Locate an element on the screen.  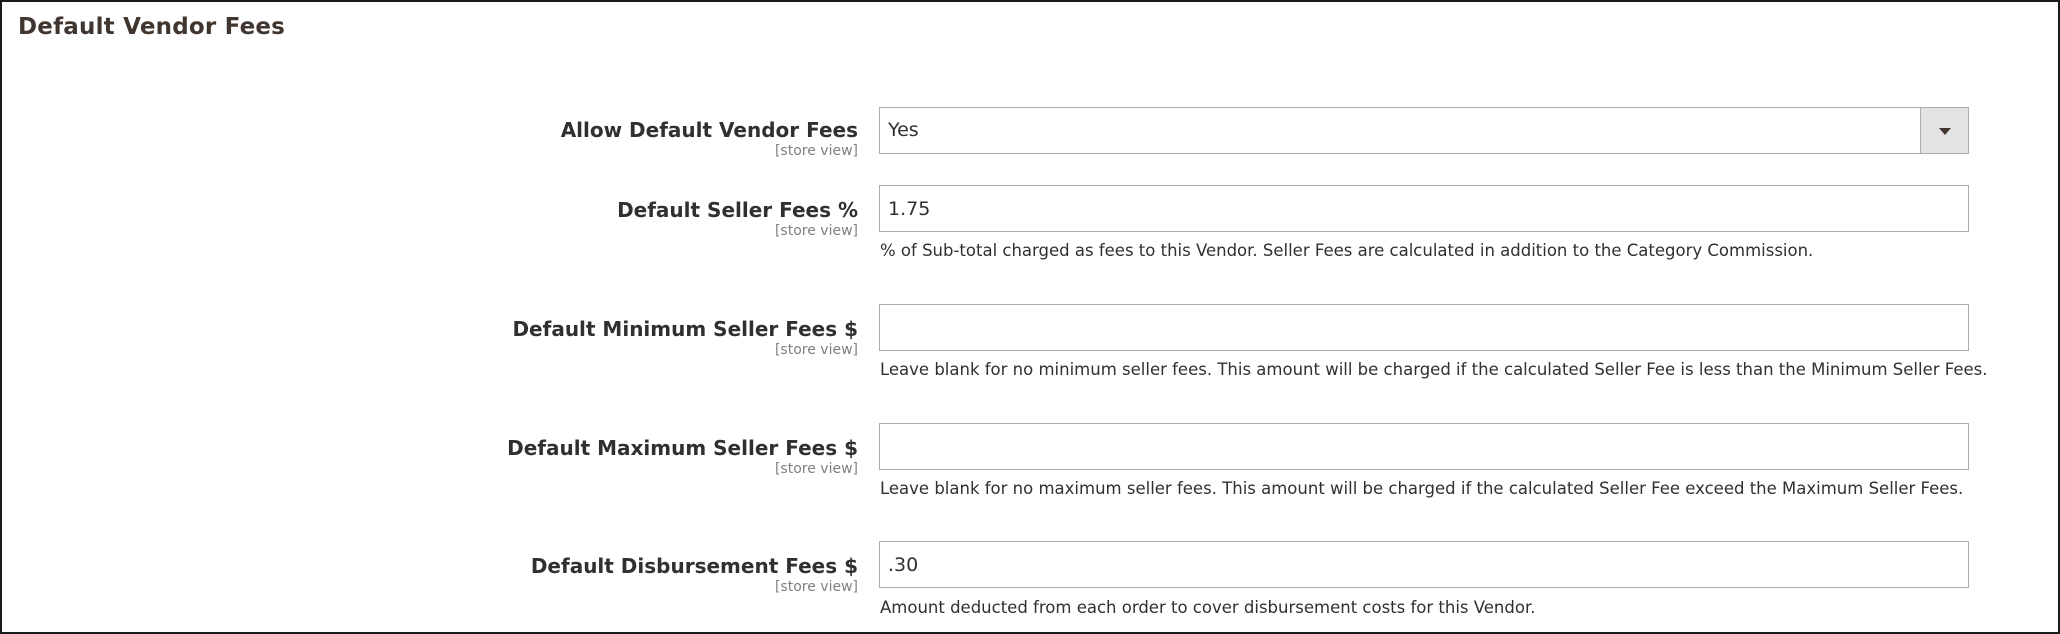
default-maximum-seller-fees-field is located at coordinates (1424, 446).